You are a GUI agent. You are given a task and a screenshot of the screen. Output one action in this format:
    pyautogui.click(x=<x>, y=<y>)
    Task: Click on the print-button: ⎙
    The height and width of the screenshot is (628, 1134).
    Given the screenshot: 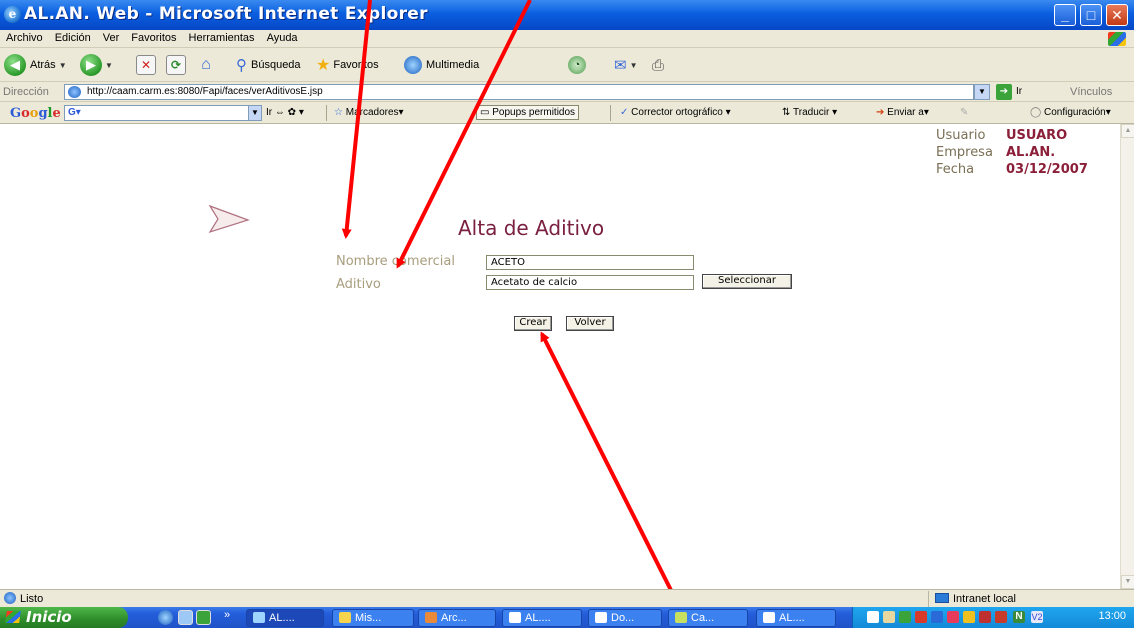 What is the action you would take?
    pyautogui.click(x=658, y=65)
    